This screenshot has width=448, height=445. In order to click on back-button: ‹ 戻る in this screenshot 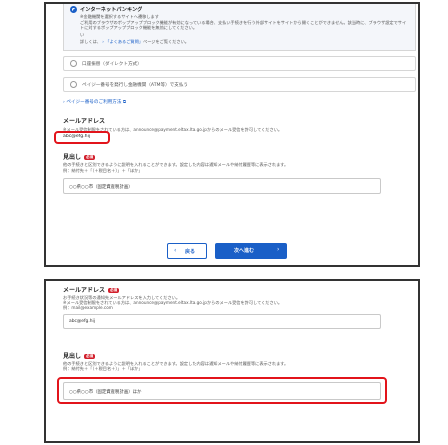, I will do `click(187, 251)`.